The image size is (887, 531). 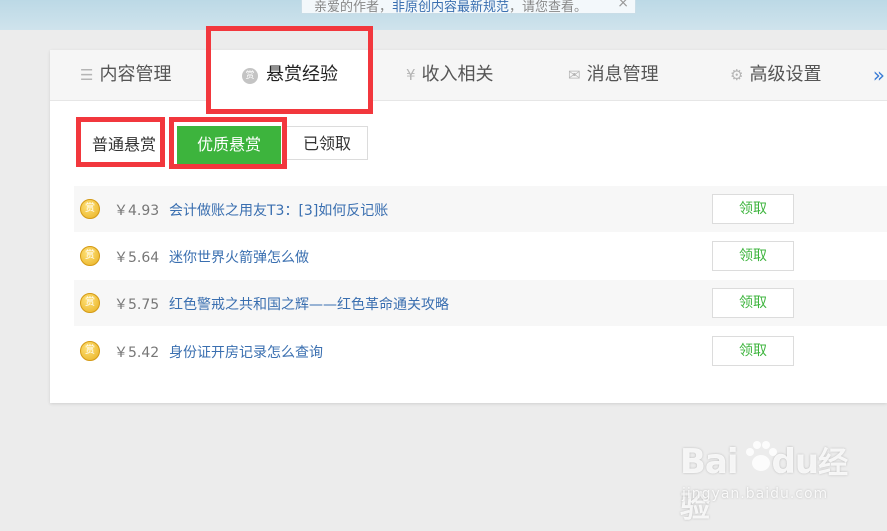 I want to click on tab-advanced-settings: ⚙ 高级设置, so click(x=775, y=75).